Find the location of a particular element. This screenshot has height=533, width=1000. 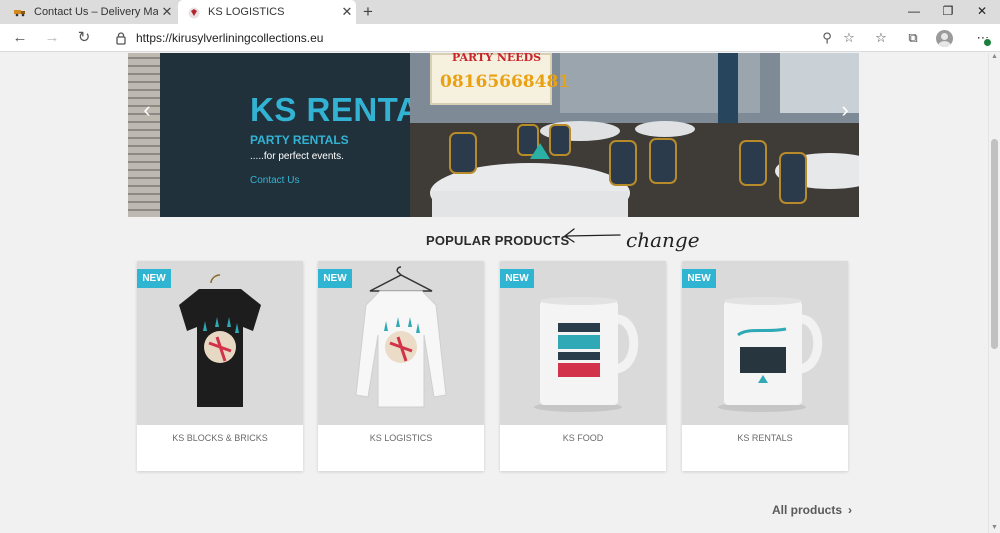

forward-icon: → is located at coordinates (52, 38).